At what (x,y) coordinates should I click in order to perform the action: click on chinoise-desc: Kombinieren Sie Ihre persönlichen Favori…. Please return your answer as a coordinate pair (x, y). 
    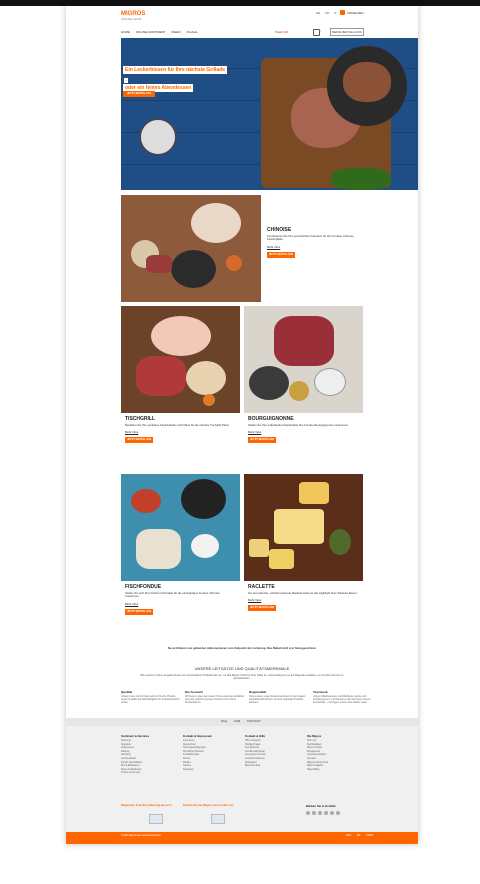
    Looking at the image, I should click on (310, 238).